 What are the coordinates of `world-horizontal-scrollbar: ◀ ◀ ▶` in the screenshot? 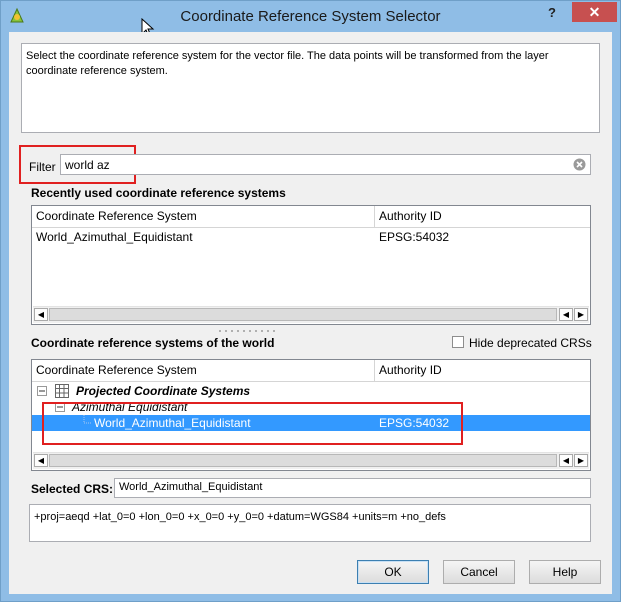 It's located at (311, 460).